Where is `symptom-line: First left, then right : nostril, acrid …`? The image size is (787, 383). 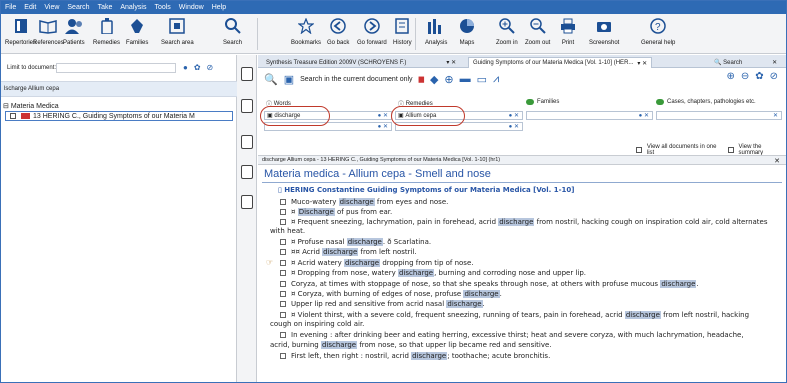 symptom-line: First left, then right : nostril, acrid … is located at coordinates (530, 357).